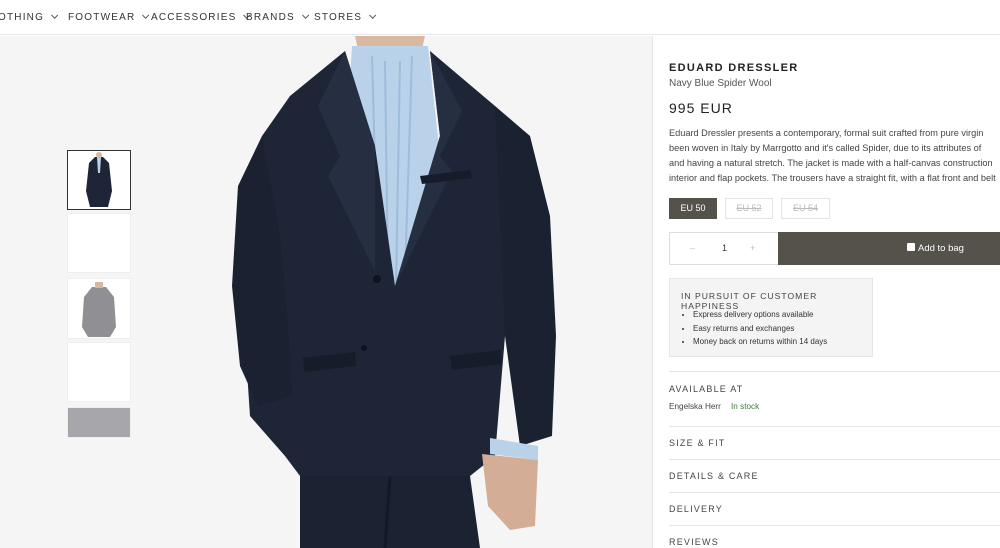 This screenshot has width=1000, height=548. Describe the element at coordinates (99, 308) in the screenshot. I see `thumbnail-back-view` at that location.